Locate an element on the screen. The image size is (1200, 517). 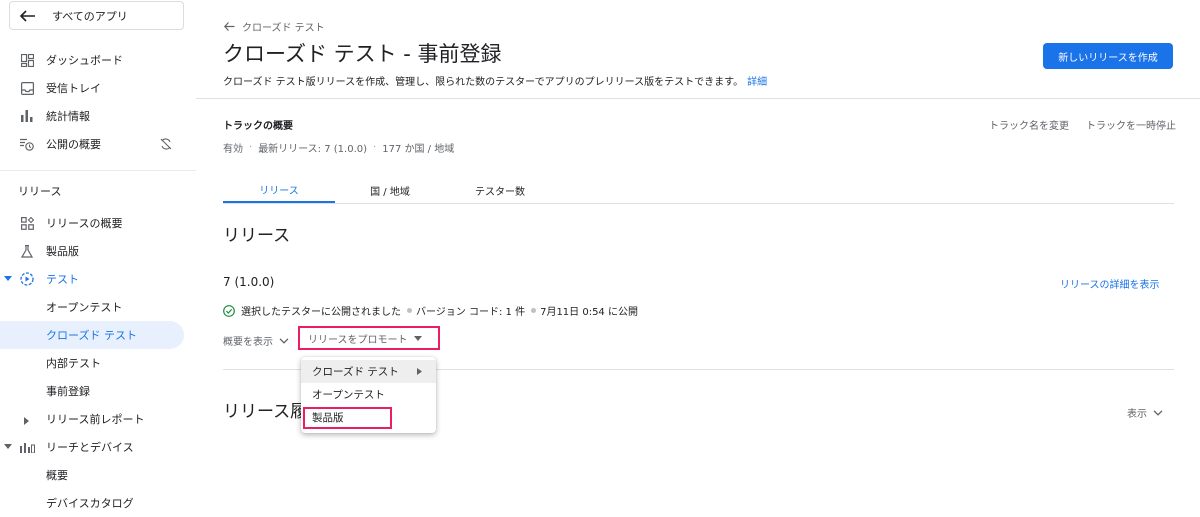
view-release-details-link: リリースの詳細を表示 is located at coordinates (1110, 283).